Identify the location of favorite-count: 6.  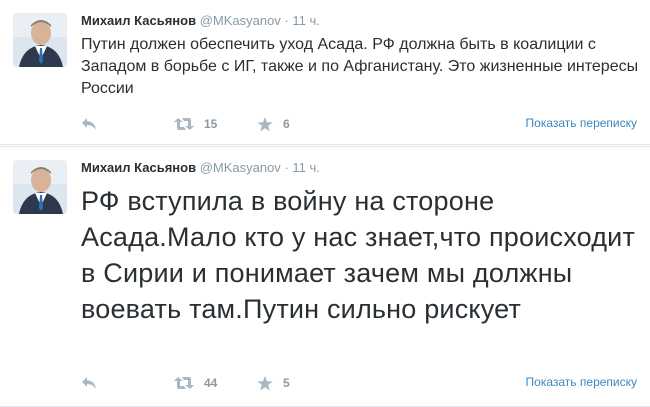
(286, 124).